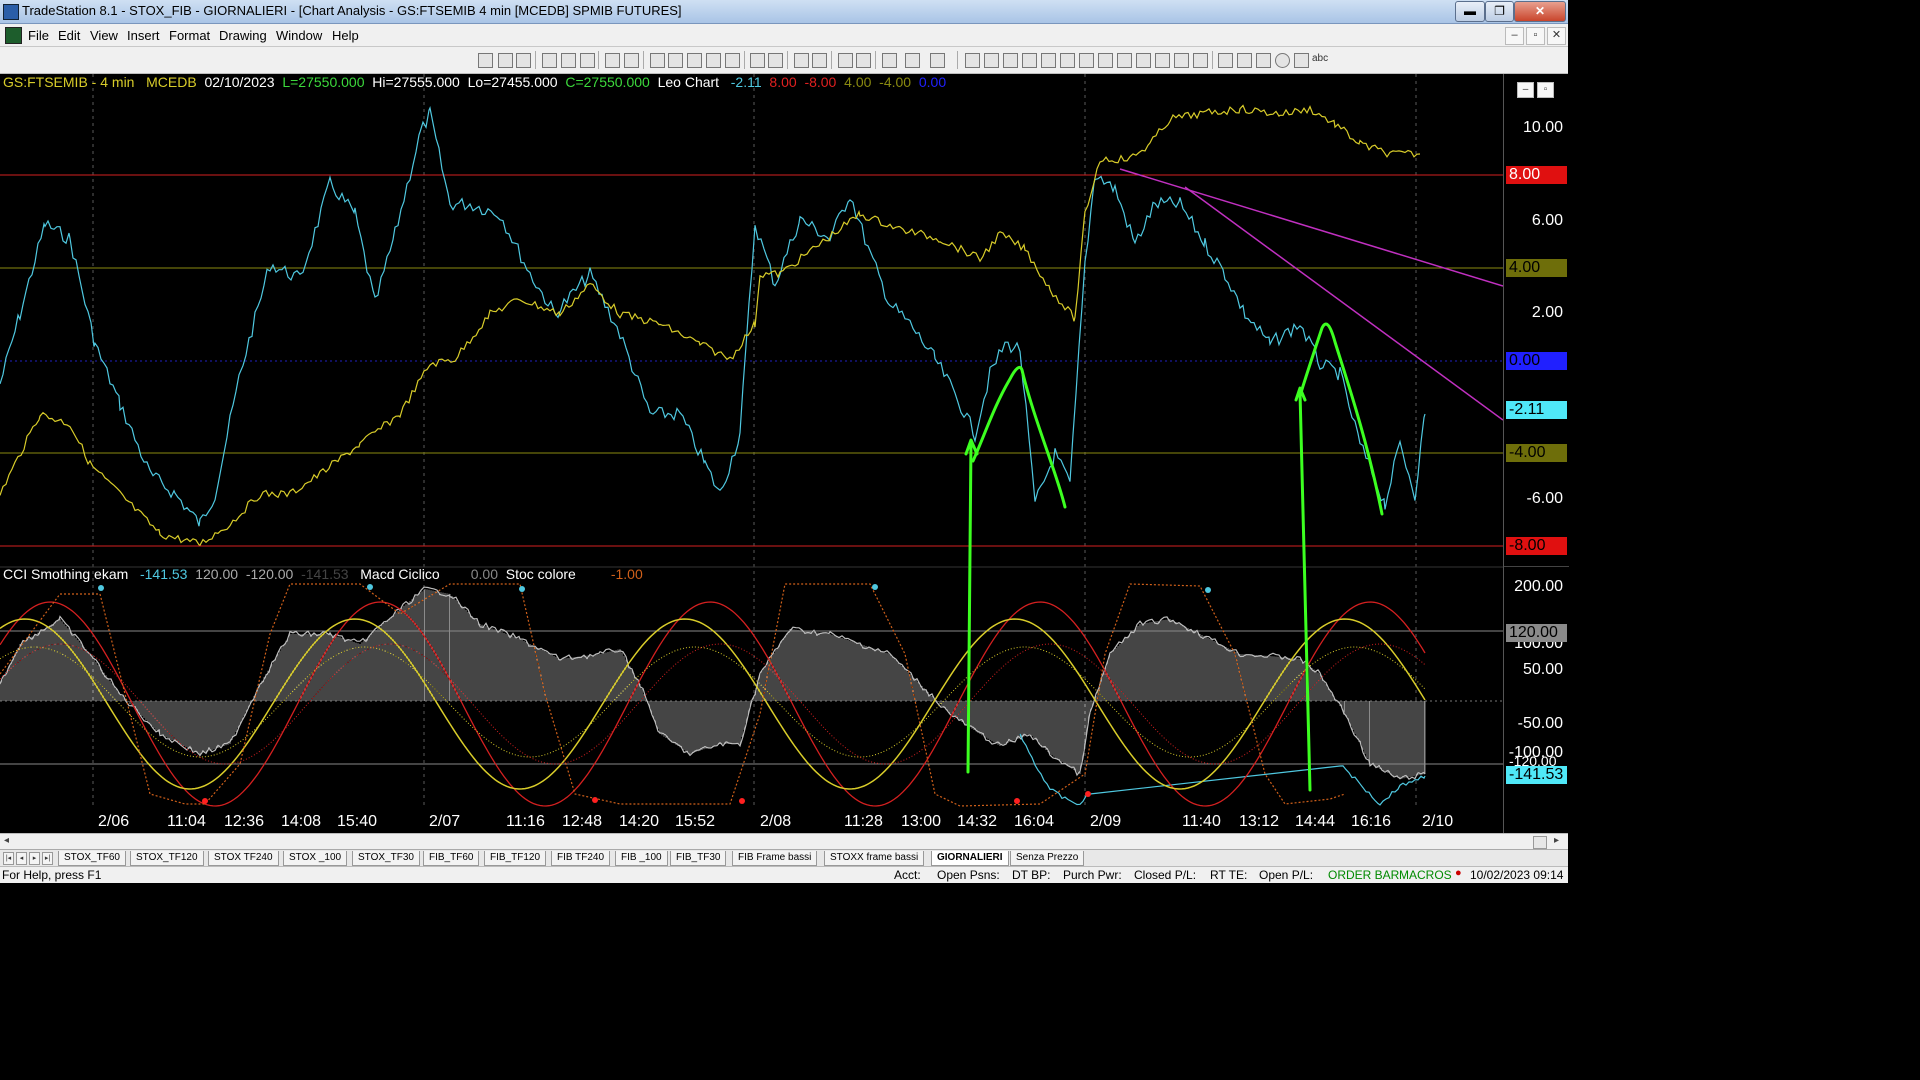 The width and height of the screenshot is (1920, 1080). I want to click on bar-chart-icon, so click(549, 60).